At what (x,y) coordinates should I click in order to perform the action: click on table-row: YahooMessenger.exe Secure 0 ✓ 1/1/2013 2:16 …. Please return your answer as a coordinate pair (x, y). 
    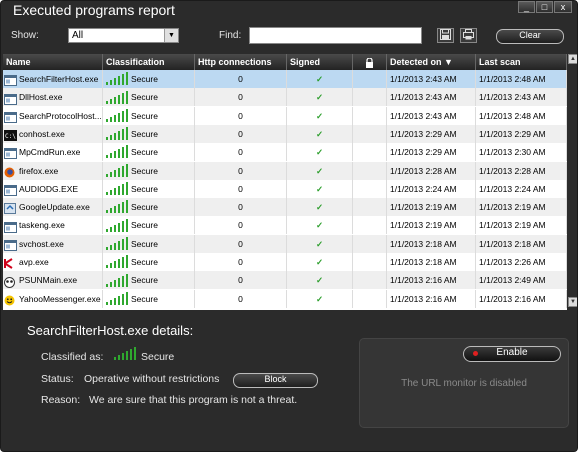
    Looking at the image, I should click on (285, 298).